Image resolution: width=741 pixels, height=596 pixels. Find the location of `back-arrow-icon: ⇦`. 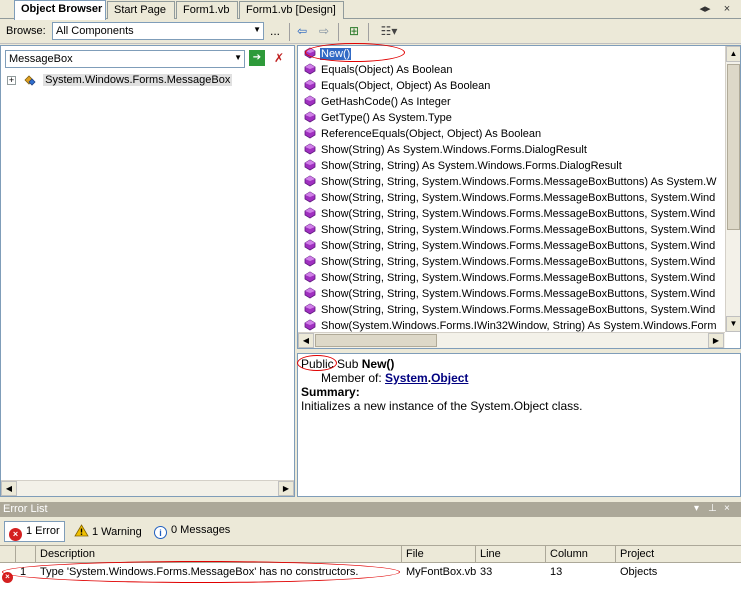

back-arrow-icon: ⇦ is located at coordinates (302, 31).